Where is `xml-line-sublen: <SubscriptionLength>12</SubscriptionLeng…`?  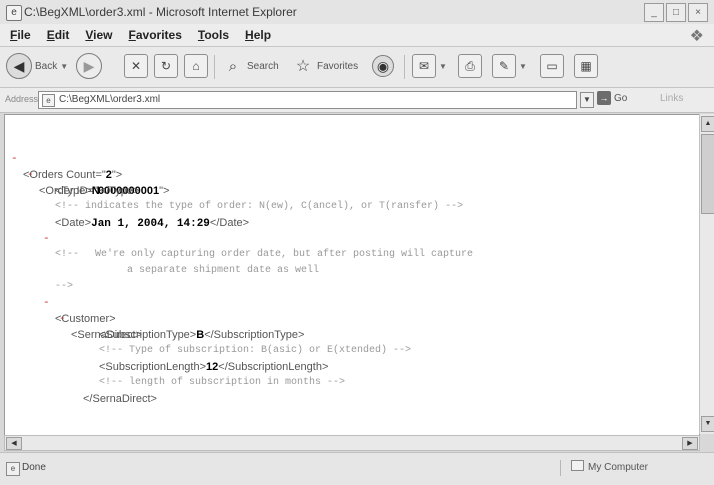
xml-line-sublen: <SubscriptionLength>12</SubscriptionLeng… is located at coordinates (350, 358).